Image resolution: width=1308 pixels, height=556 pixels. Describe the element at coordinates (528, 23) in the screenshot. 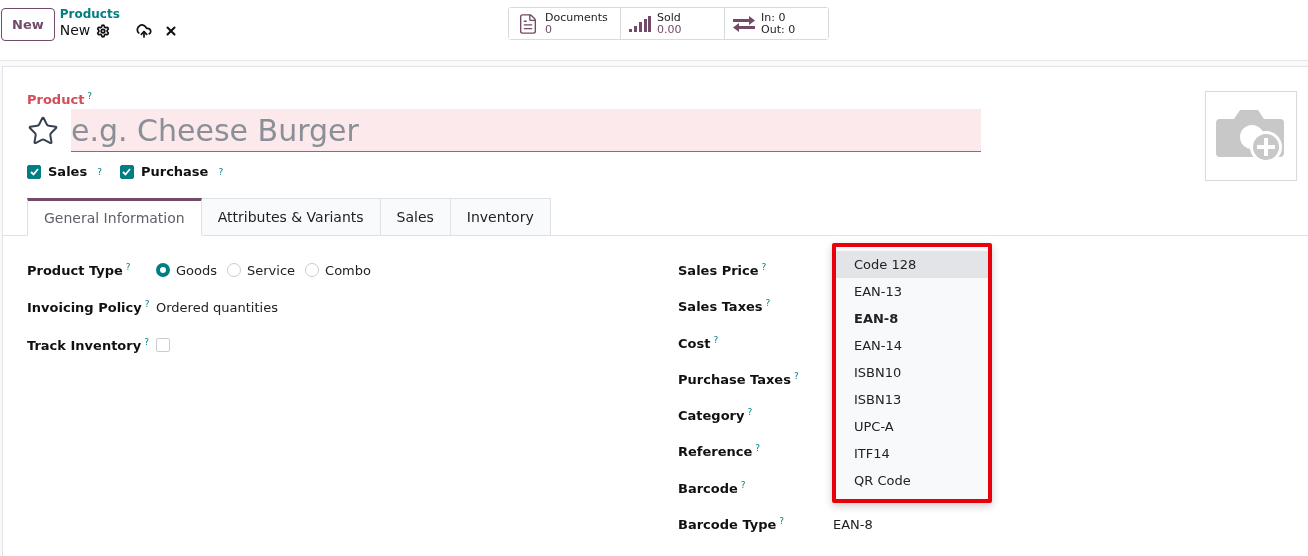

I see `document-icon` at that location.